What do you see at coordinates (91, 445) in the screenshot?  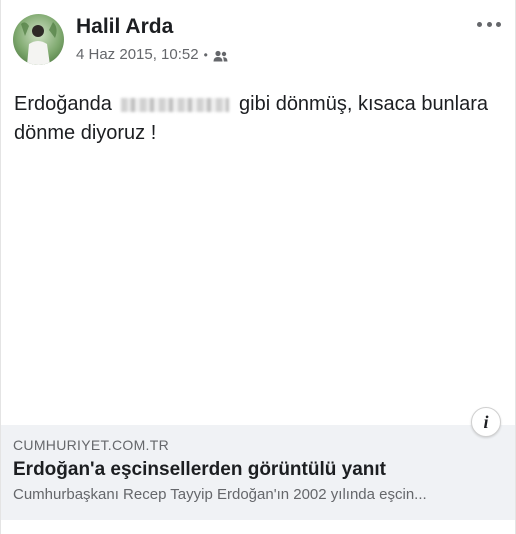 I see `link-domain: CUMHURIYET.COM.TR` at bounding box center [91, 445].